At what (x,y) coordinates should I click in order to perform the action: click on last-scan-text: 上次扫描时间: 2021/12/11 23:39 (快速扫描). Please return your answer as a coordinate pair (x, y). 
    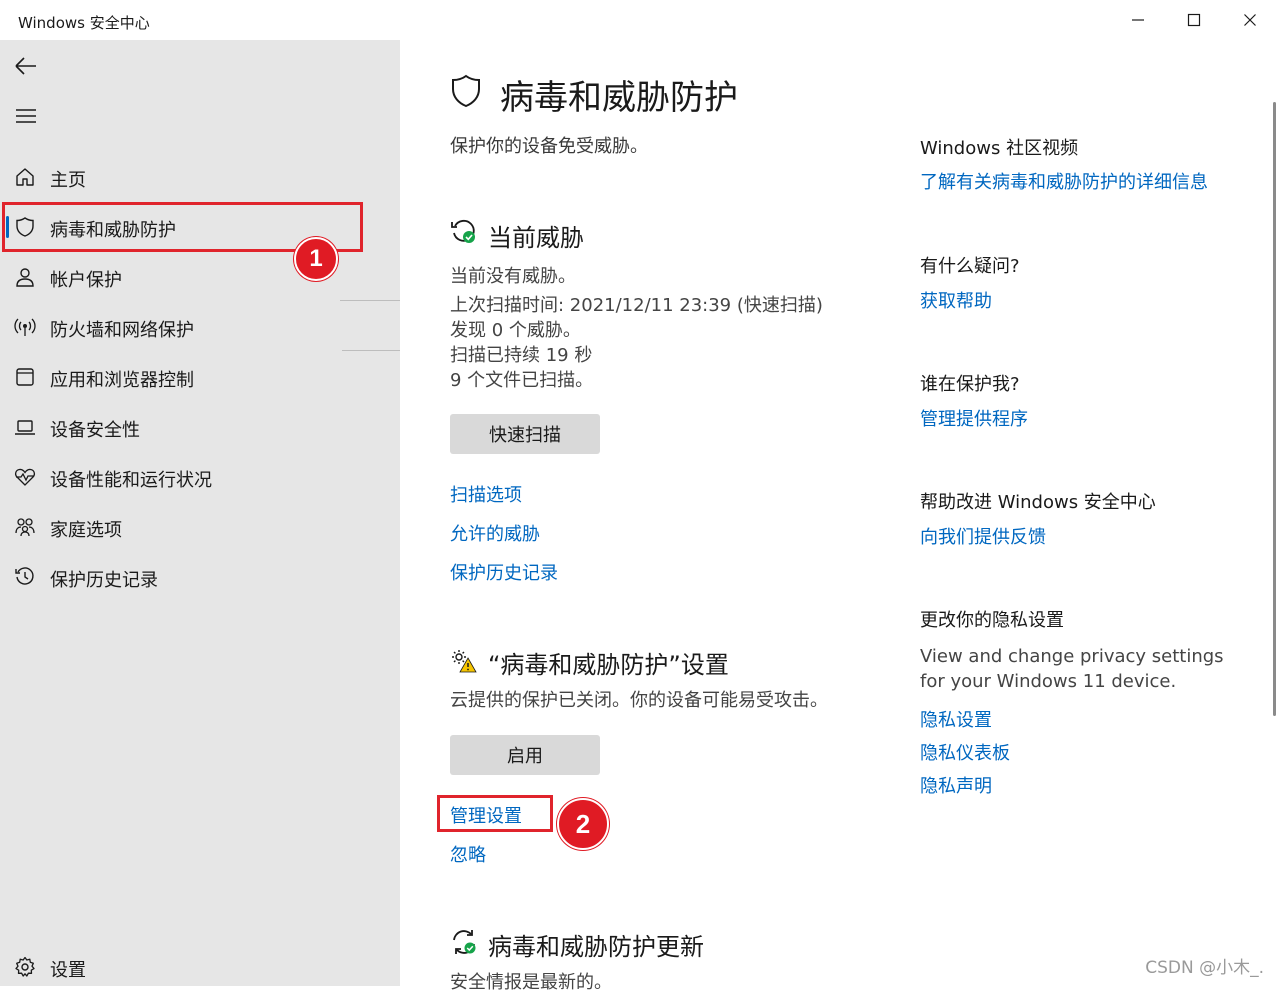
    Looking at the image, I should click on (636, 305).